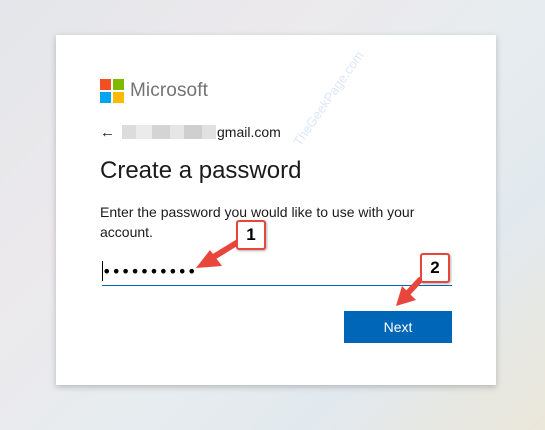  Describe the element at coordinates (435, 268) in the screenshot. I see `annotation-badge-2: 2` at that location.